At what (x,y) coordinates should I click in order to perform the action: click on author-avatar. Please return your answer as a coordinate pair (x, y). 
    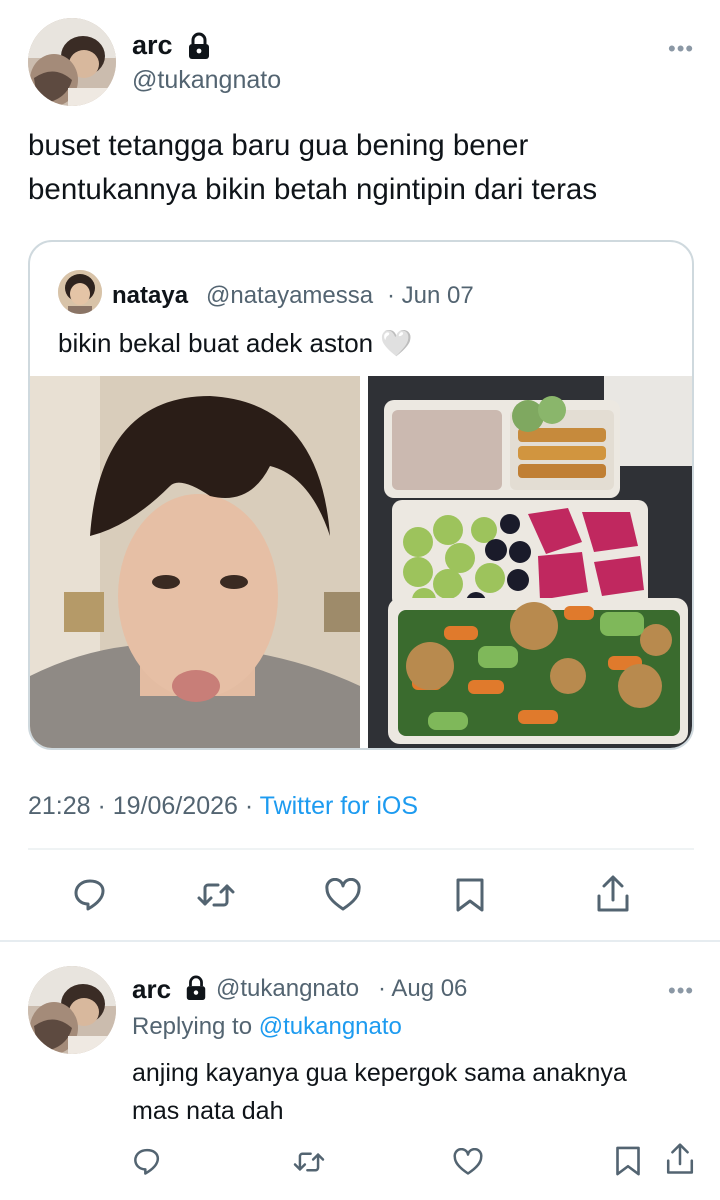
    Looking at the image, I should click on (72, 62).